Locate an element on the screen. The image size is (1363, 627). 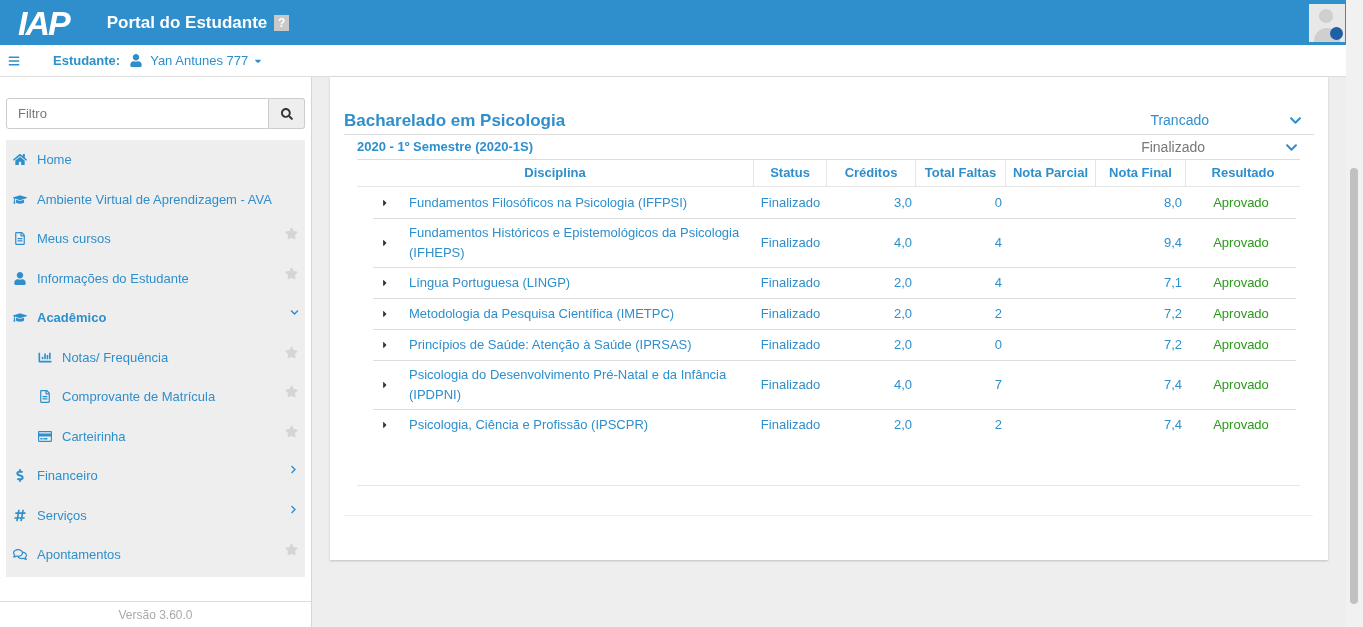
menu-icon is located at coordinates (14, 60).